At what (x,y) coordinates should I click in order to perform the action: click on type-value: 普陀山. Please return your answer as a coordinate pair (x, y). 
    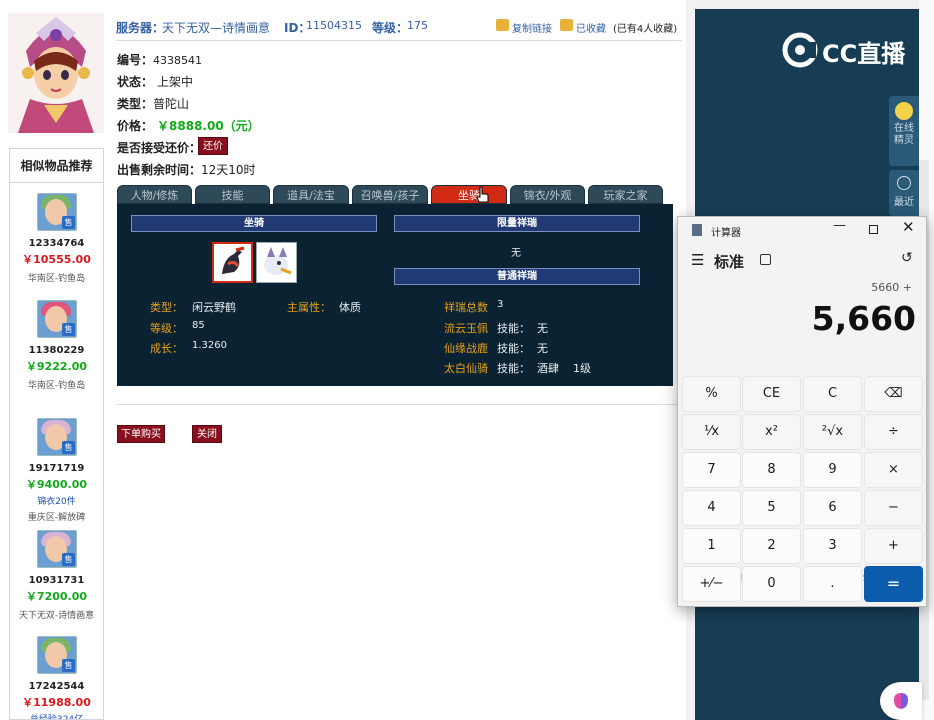
    Looking at the image, I should click on (171, 104).